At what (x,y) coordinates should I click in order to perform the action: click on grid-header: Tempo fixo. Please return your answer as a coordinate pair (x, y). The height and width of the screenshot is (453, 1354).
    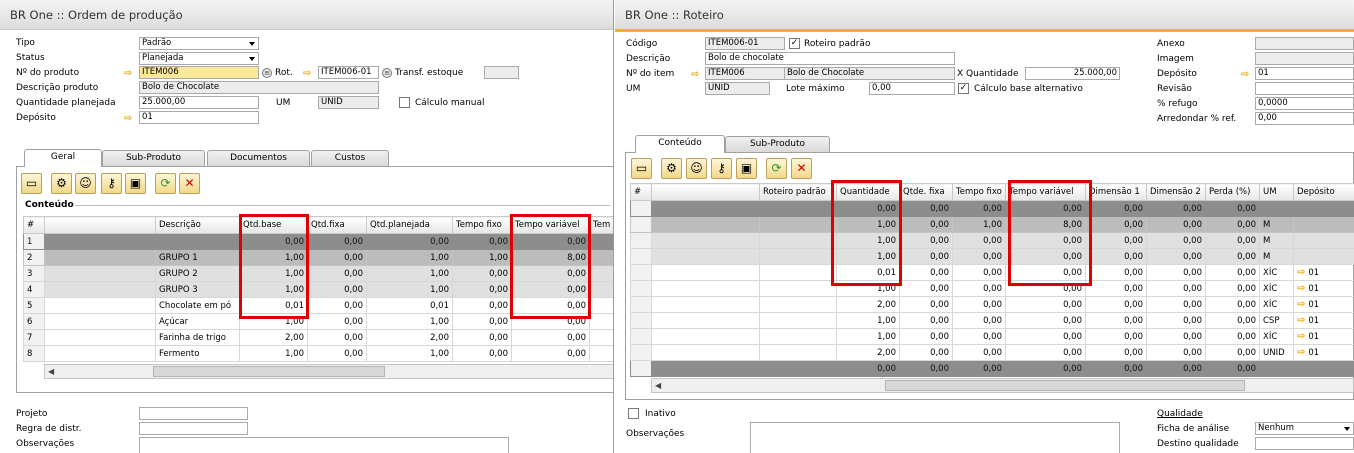
    Looking at the image, I should click on (979, 192).